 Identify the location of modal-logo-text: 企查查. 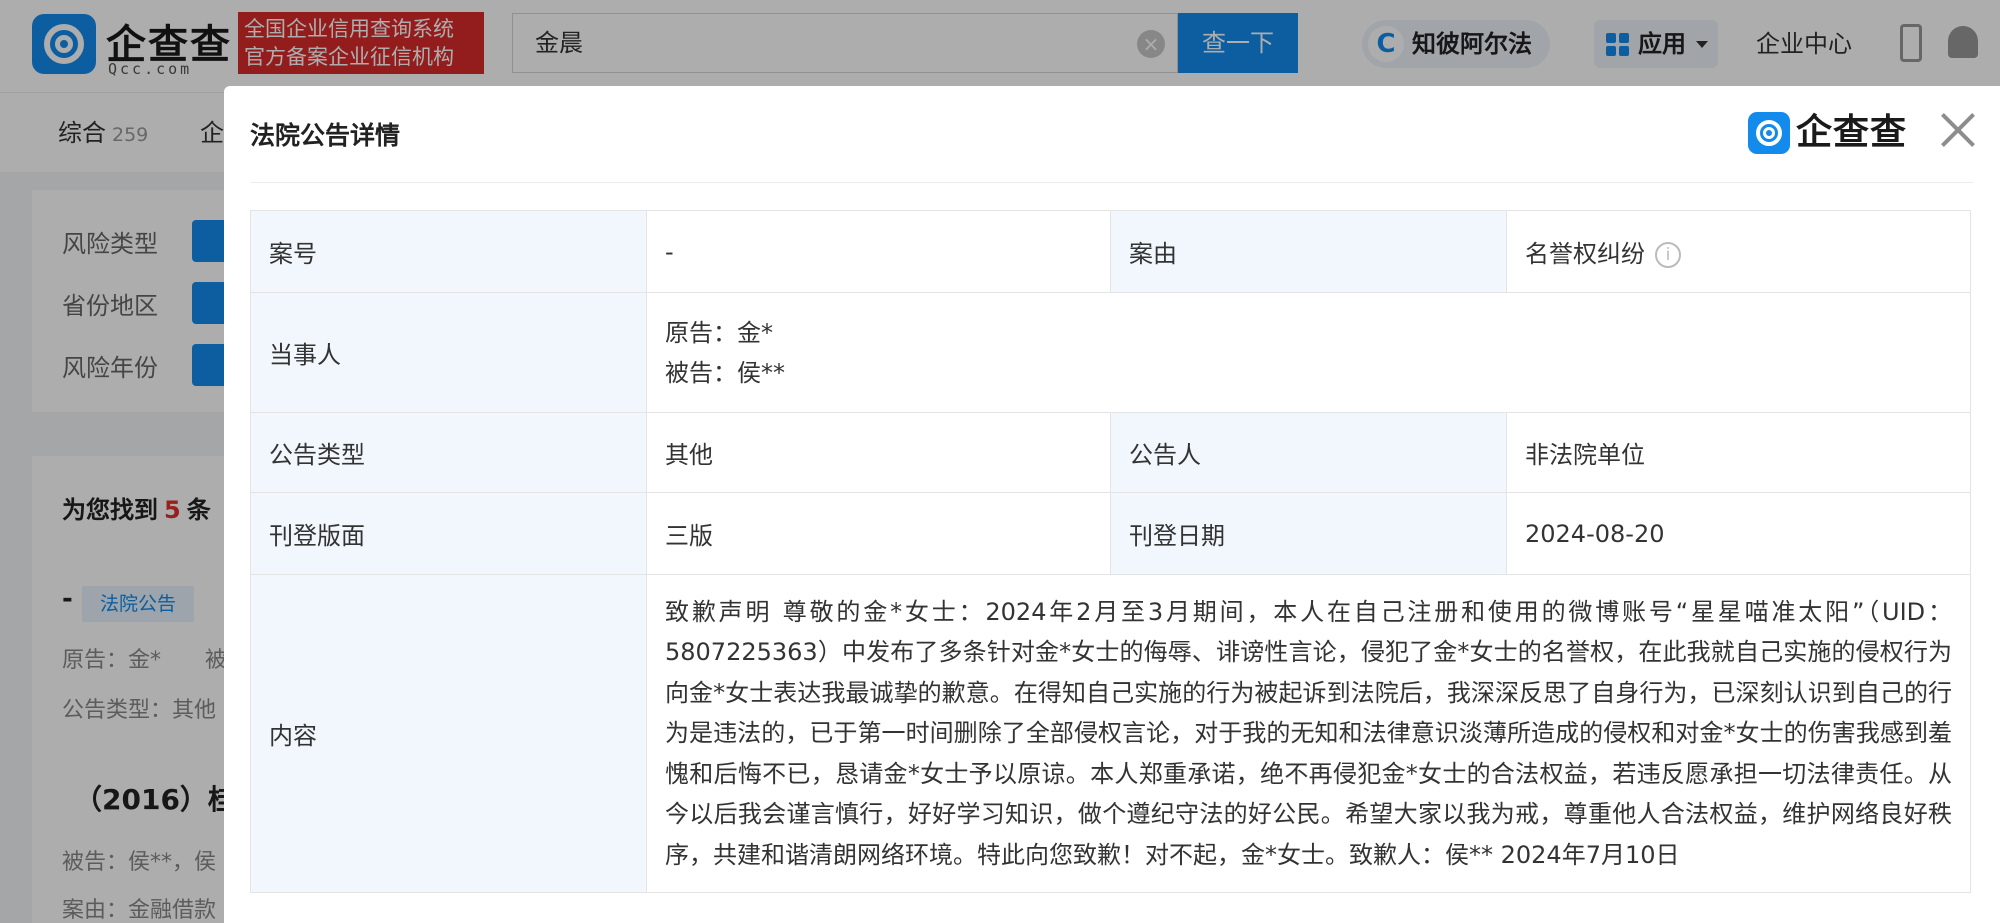
(1852, 132).